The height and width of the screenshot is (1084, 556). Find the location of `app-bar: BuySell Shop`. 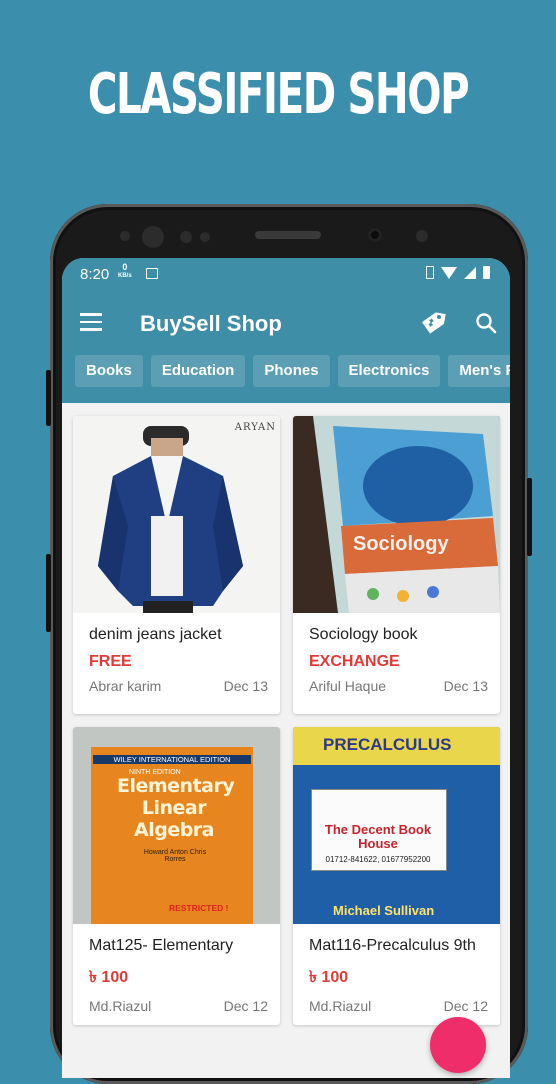

app-bar: BuySell Shop is located at coordinates (286, 323).